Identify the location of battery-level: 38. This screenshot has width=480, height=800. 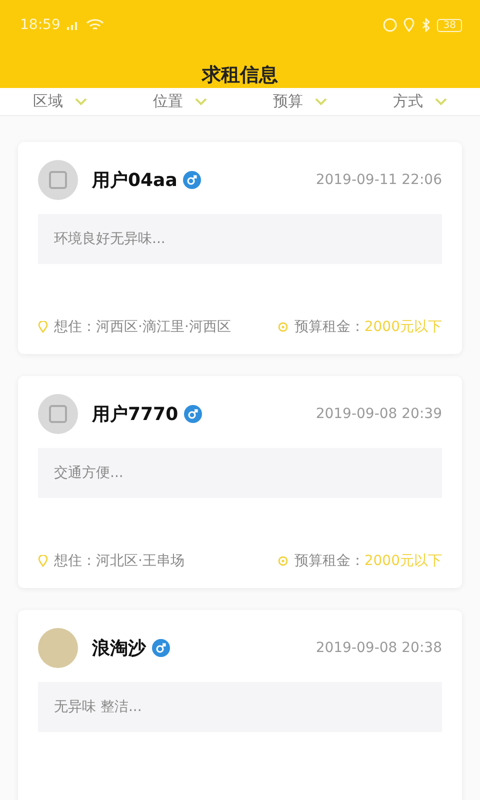
(449, 25).